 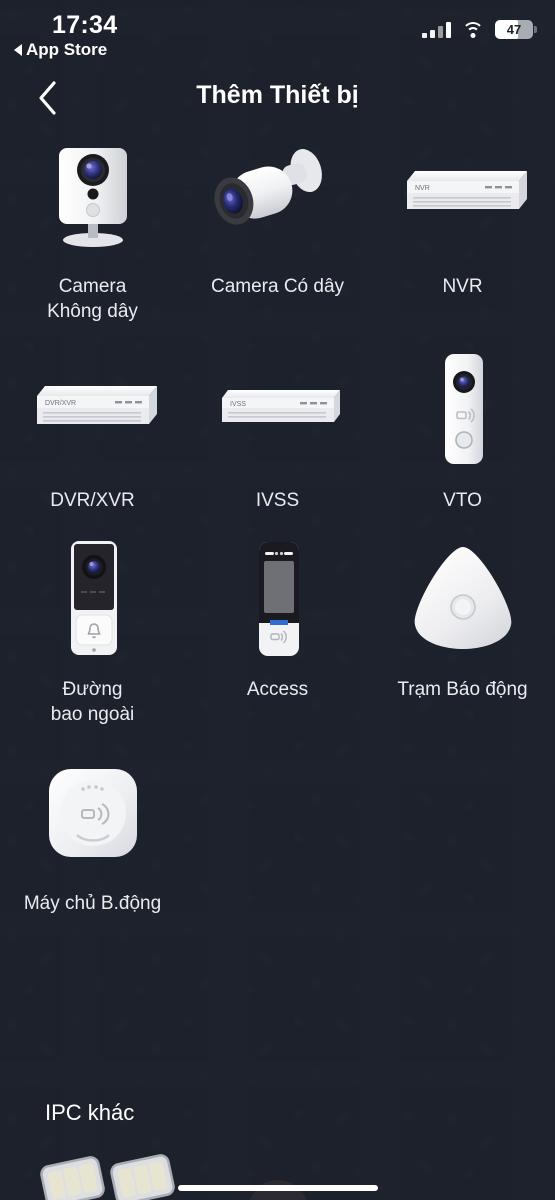 I want to click on page-title: Thêm Thiết bị, so click(x=277, y=95).